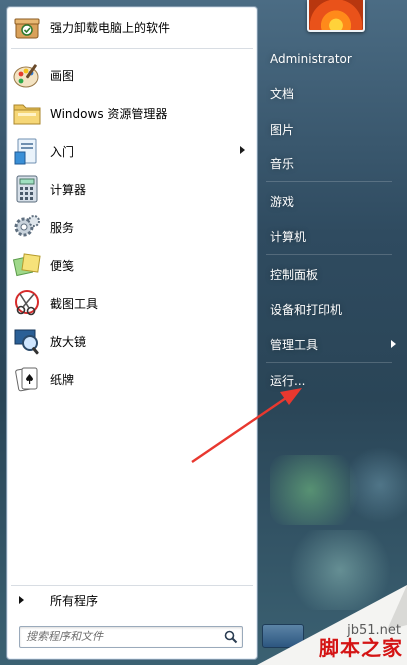  Describe the element at coordinates (62, 265) in the screenshot. I see `program-label: 便笺` at that location.